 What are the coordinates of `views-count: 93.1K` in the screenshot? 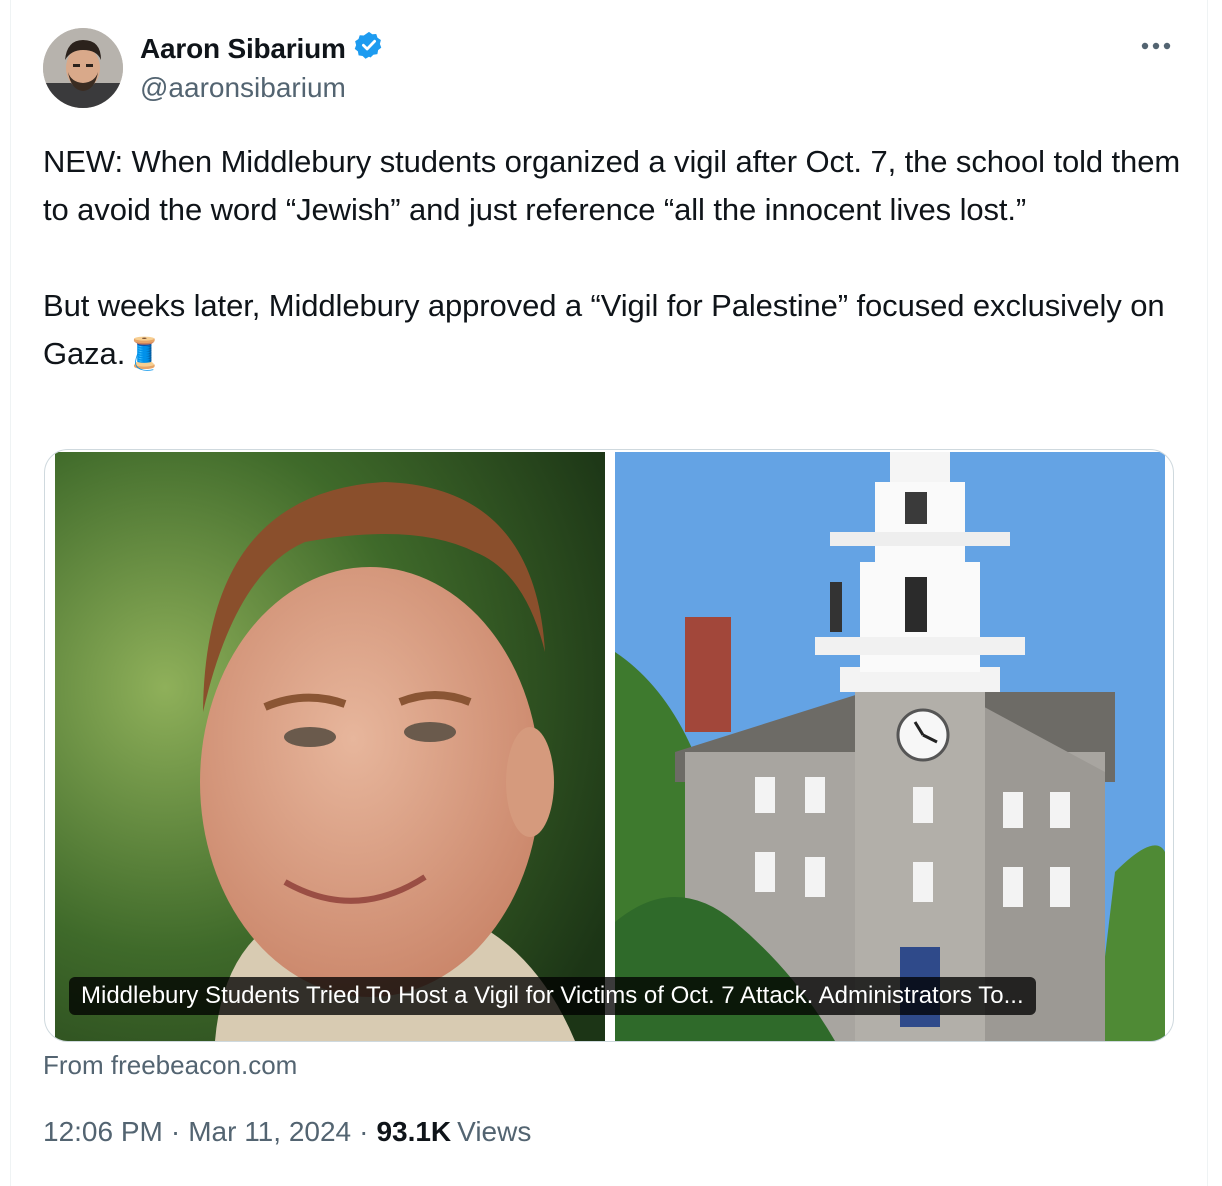 It's located at (414, 1131).